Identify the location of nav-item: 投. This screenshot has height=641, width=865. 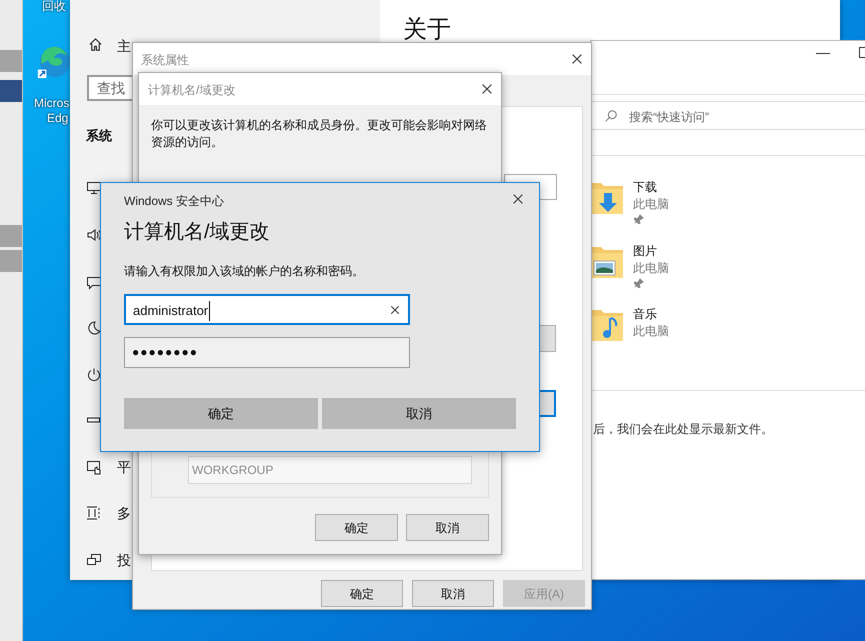
(124, 560).